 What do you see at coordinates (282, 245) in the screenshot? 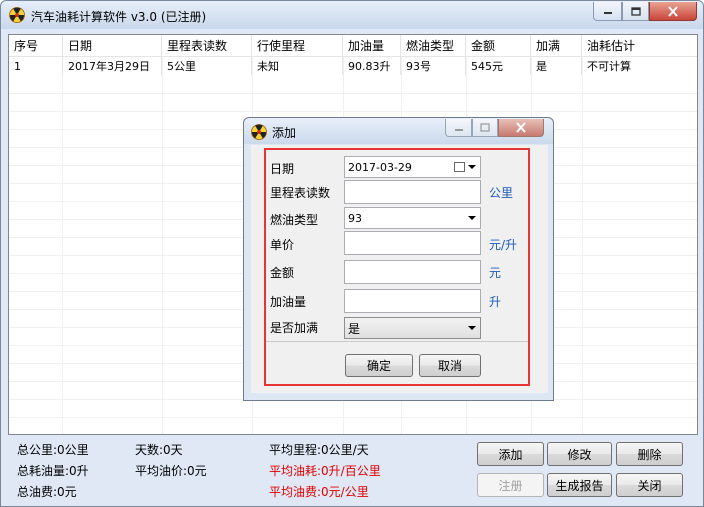
I see `price-label: 单价` at bounding box center [282, 245].